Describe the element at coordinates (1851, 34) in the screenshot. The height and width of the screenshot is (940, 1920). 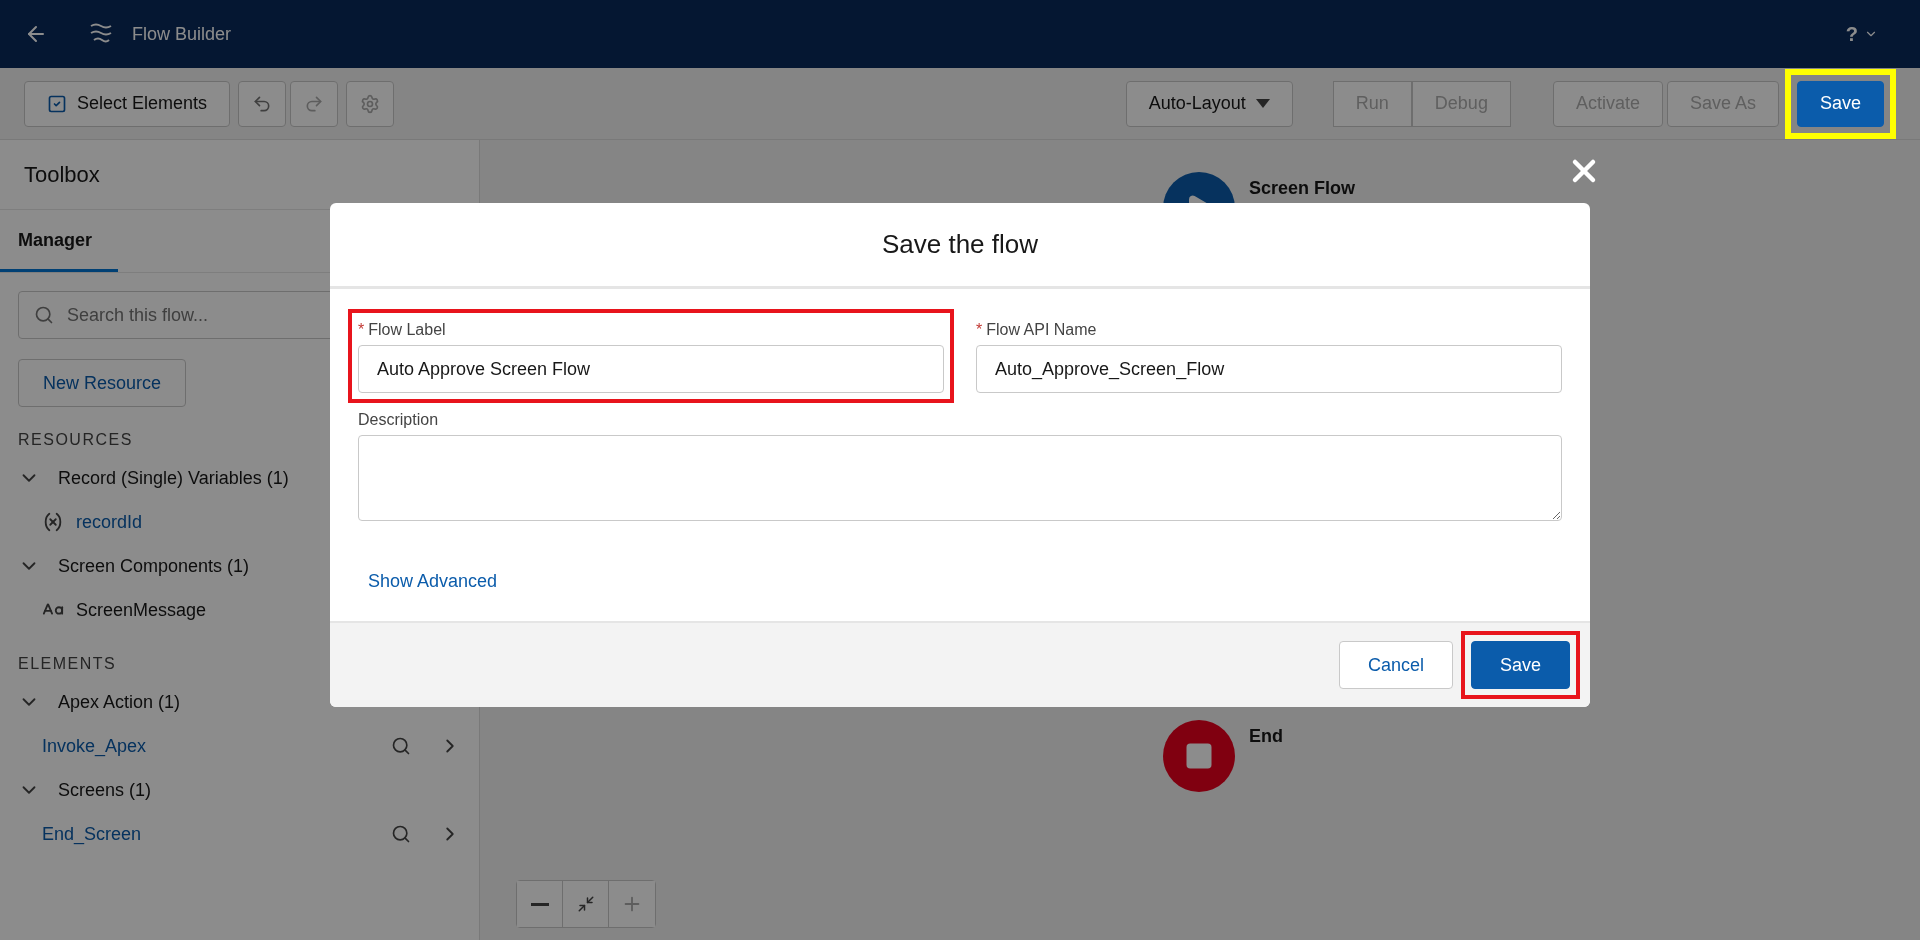
I see `help-icon: ?` at that location.